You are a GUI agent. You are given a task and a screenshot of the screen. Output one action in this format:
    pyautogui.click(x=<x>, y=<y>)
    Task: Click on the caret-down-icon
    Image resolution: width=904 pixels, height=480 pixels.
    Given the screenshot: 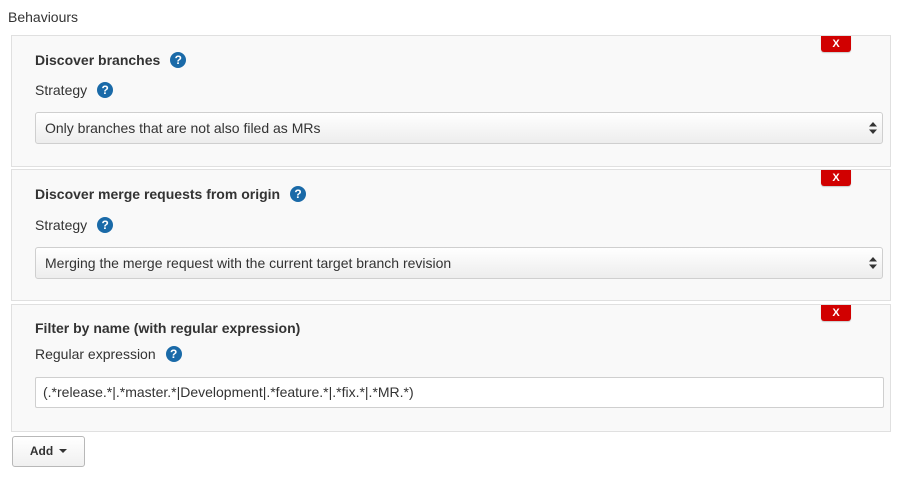 What is the action you would take?
    pyautogui.click(x=63, y=450)
    